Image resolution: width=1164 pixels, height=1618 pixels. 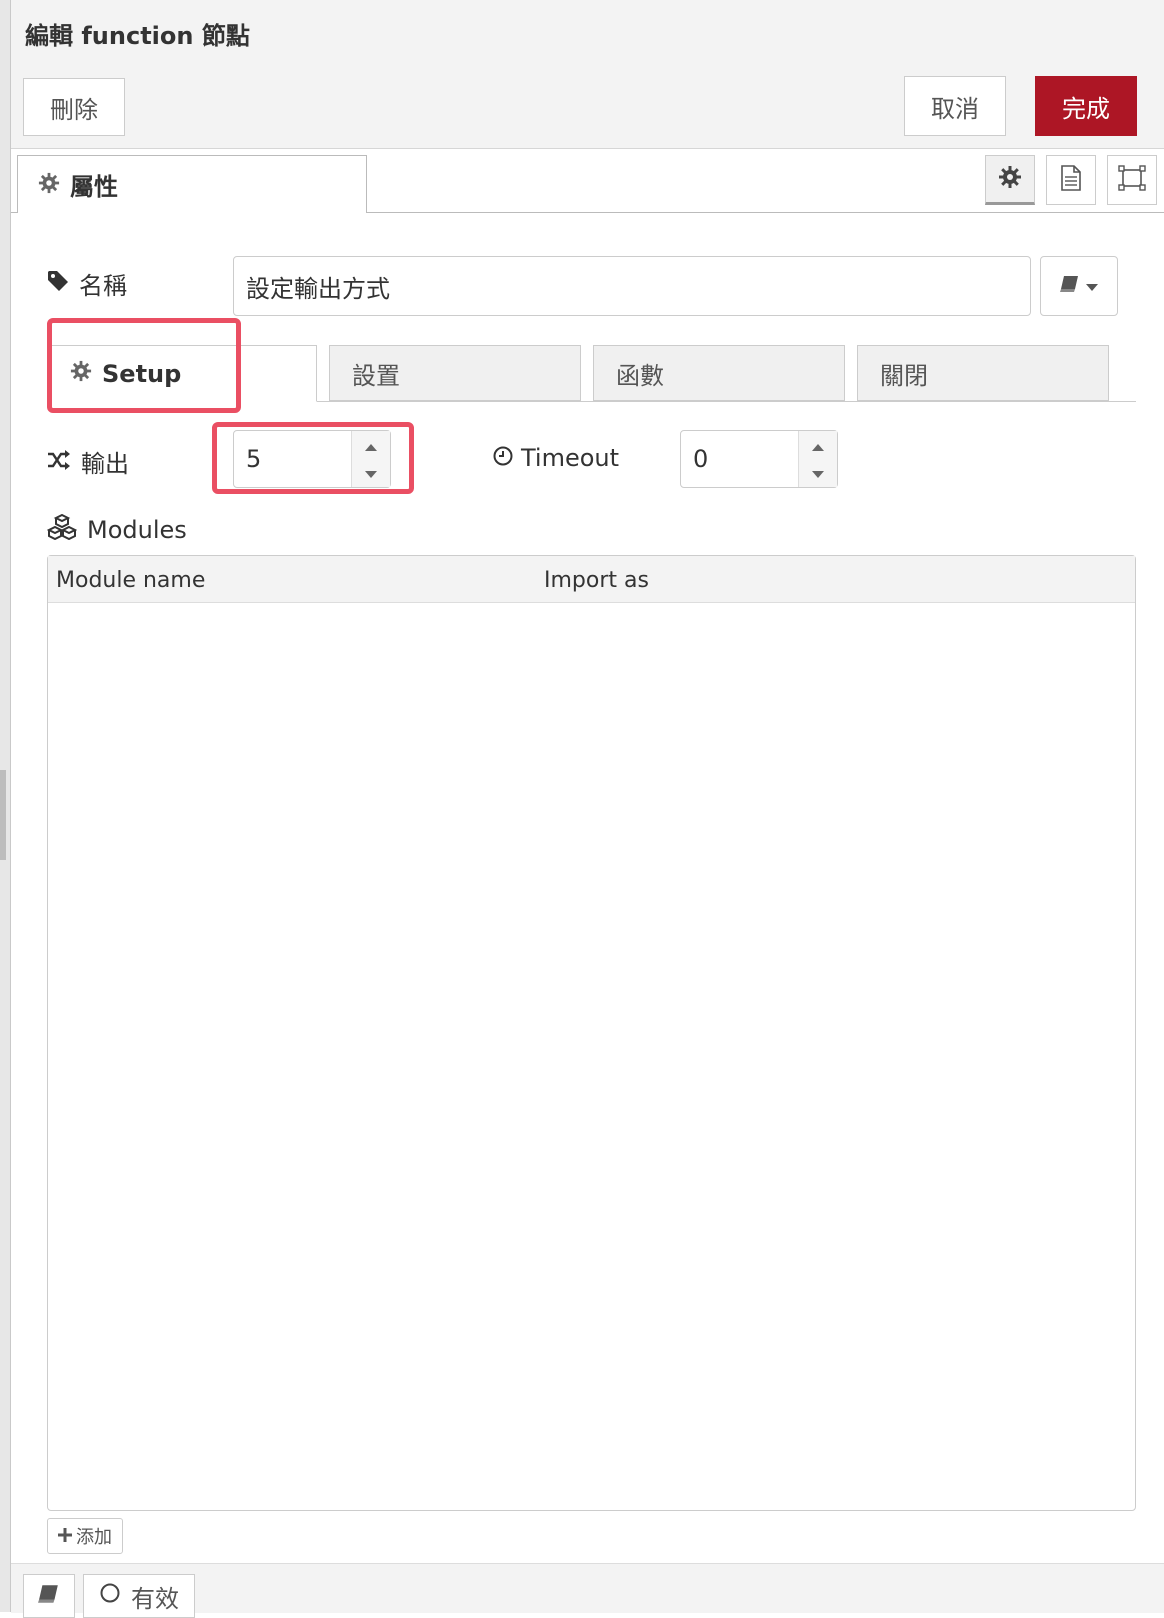 I want to click on column-import-as: Import as, so click(x=596, y=580).